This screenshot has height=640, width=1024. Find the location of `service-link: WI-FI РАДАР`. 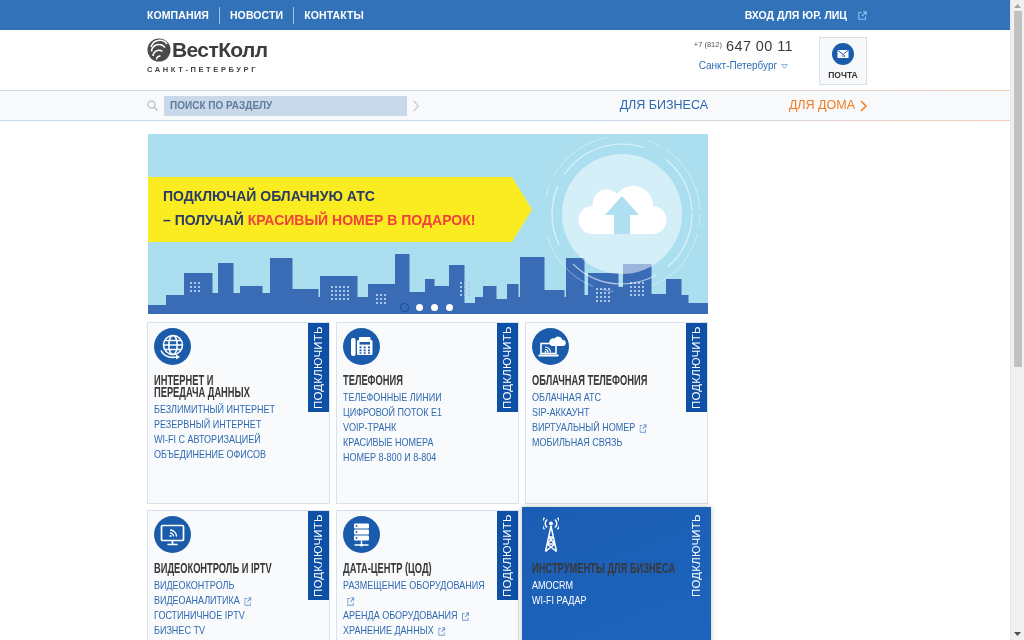

service-link: WI-FI РАДАР is located at coordinates (559, 600).